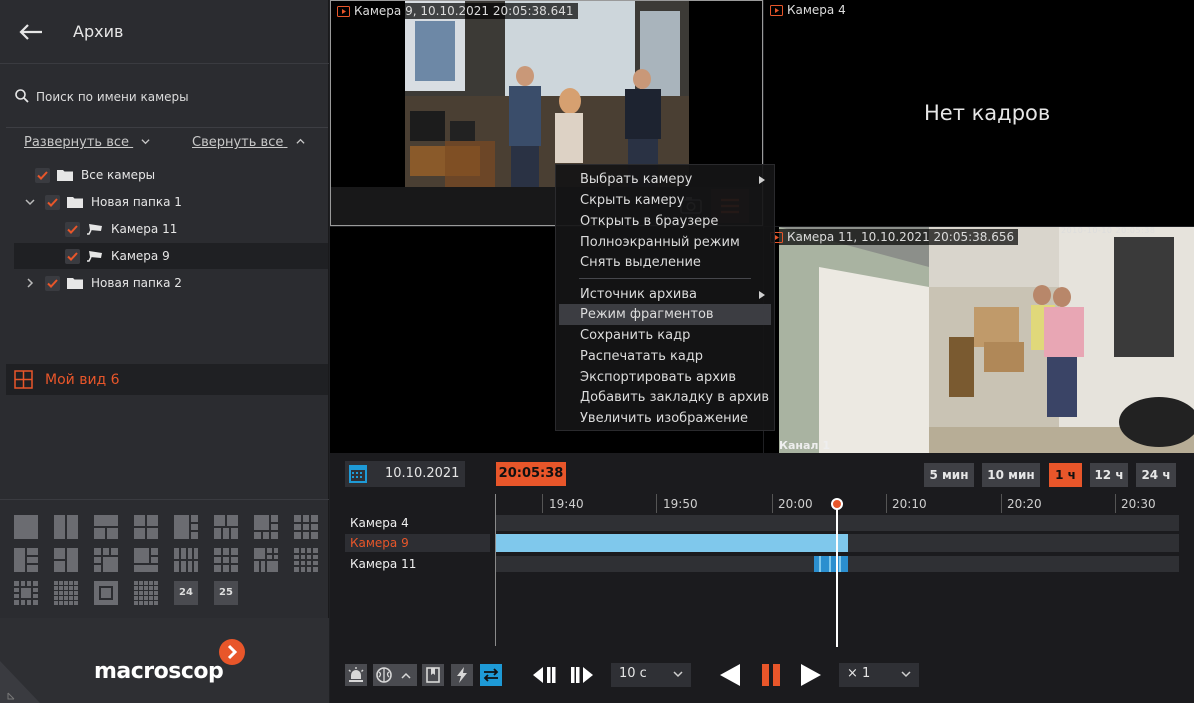 Image resolution: width=1194 pixels, height=703 pixels. Describe the element at coordinates (730, 675) in the screenshot. I see `play-backward-icon` at that location.